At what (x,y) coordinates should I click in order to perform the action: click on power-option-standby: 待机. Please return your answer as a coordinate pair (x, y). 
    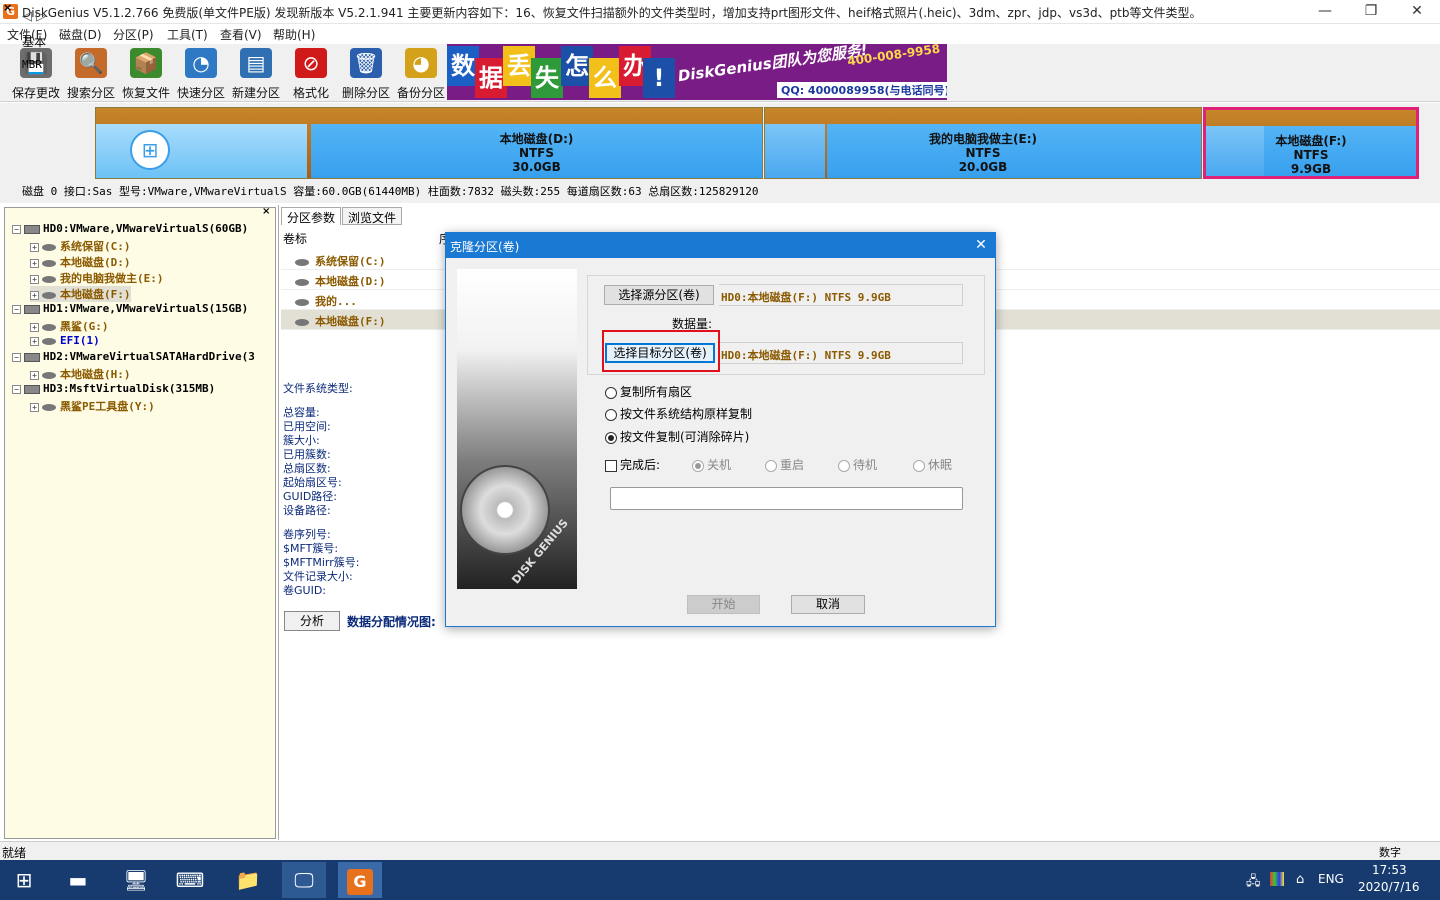
    Looking at the image, I should click on (857, 464).